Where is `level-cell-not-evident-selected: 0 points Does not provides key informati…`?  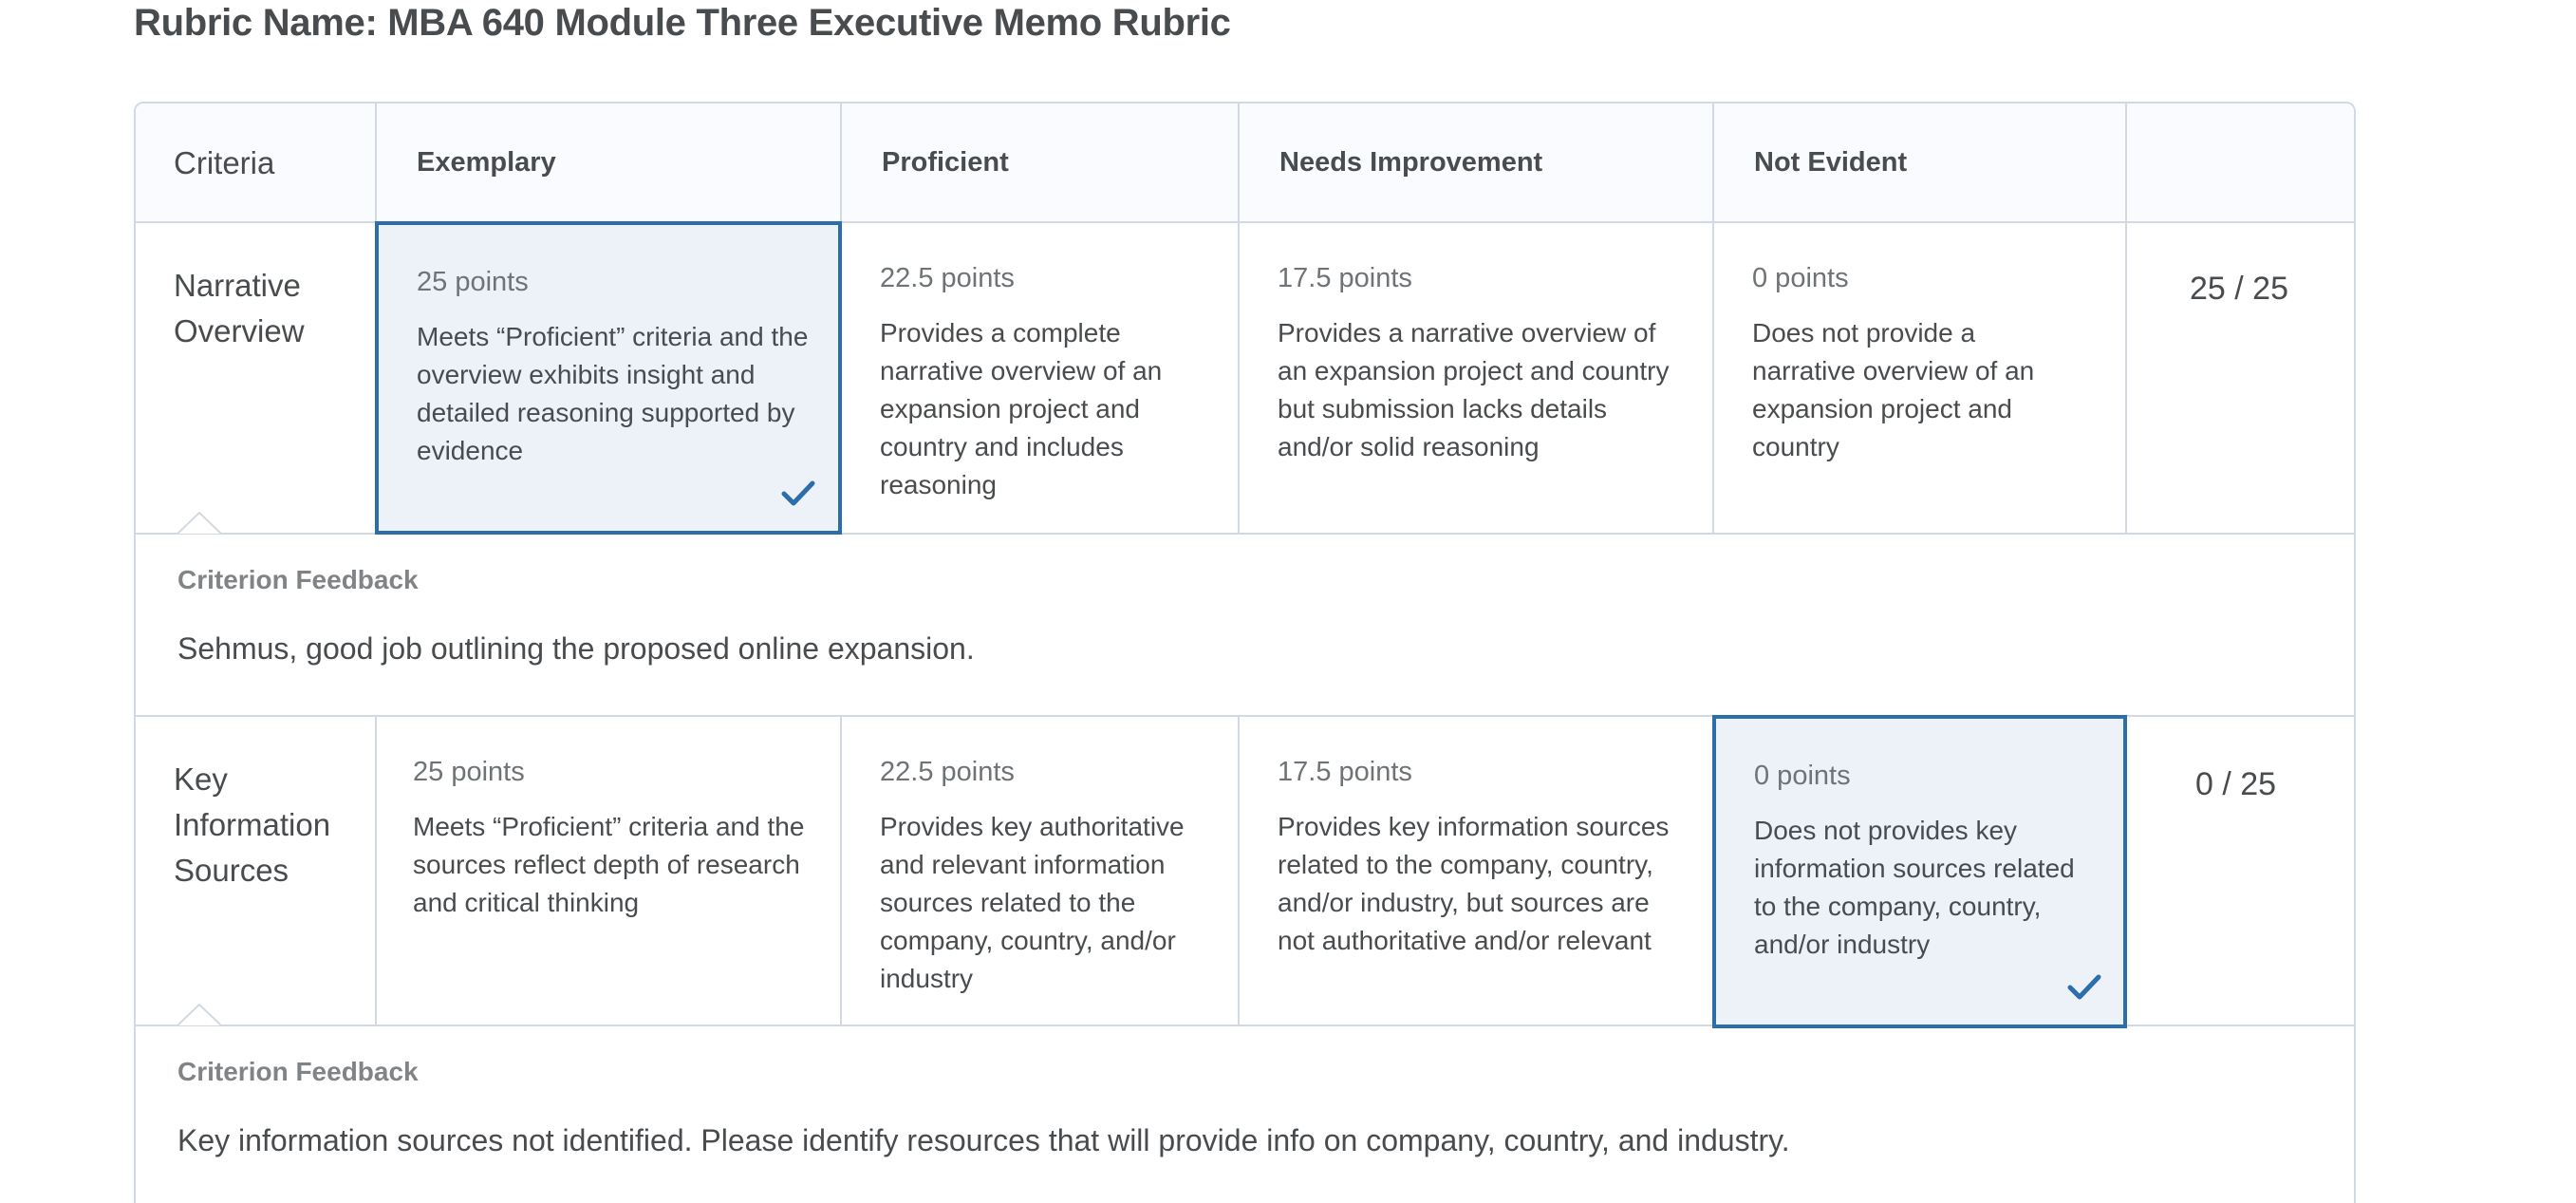
level-cell-not-evident-selected: 0 points Does not provides key informati… is located at coordinates (1919, 872).